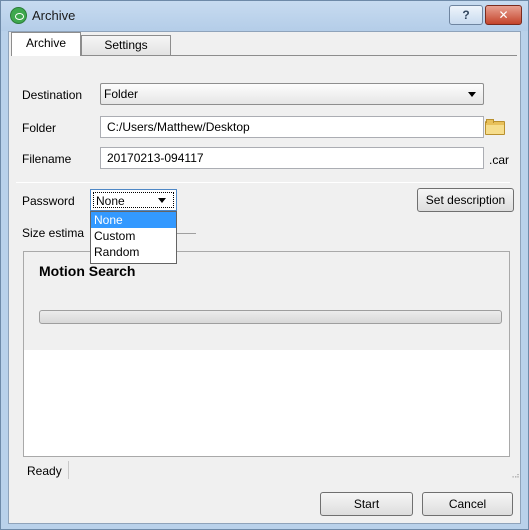 This screenshot has height=530, width=529. Describe the element at coordinates (133, 252) in the screenshot. I see `password-option-random: Random` at that location.